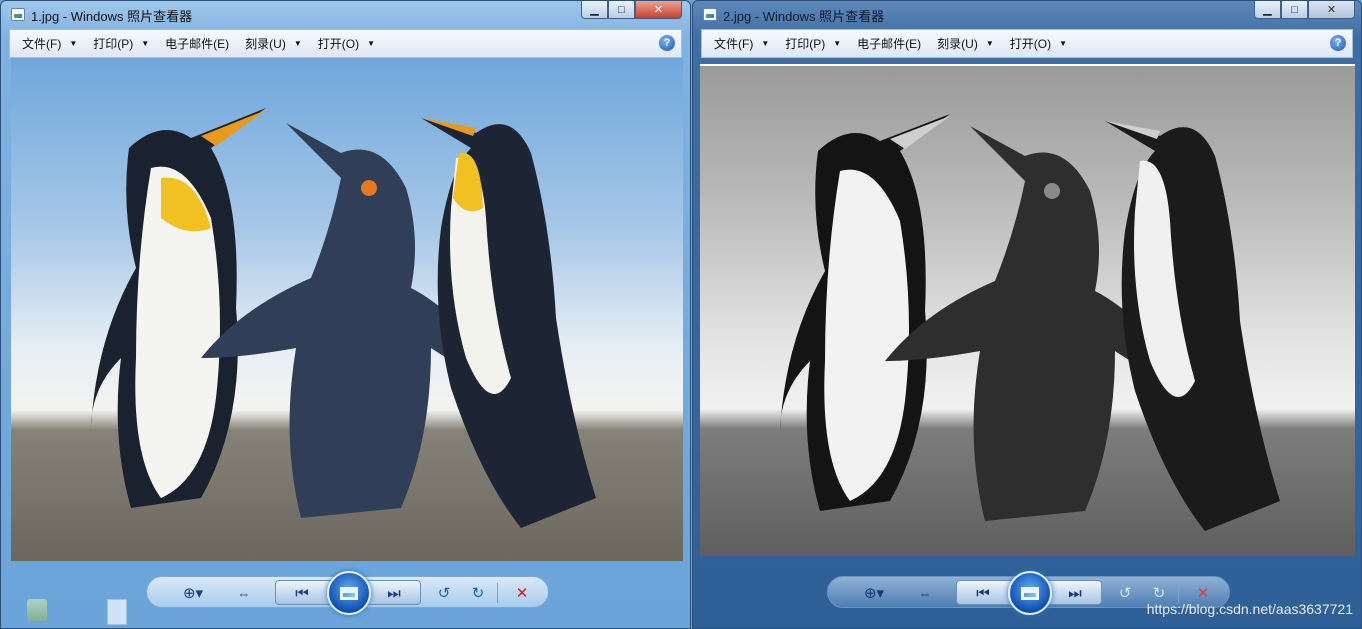 The width and height of the screenshot is (1362, 629). I want to click on window-title: 2.jpg - Windows 照片查看器, so click(804, 16).